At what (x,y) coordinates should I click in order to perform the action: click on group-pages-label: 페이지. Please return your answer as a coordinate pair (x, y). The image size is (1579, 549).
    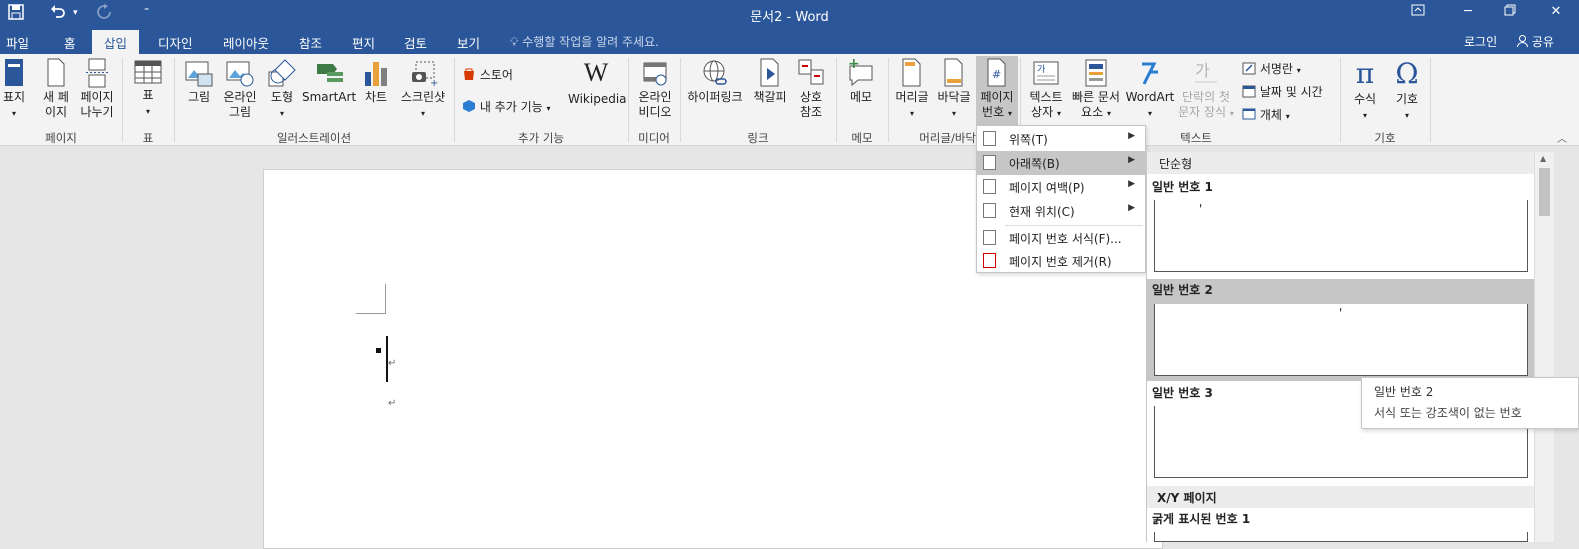
    Looking at the image, I should click on (61, 138).